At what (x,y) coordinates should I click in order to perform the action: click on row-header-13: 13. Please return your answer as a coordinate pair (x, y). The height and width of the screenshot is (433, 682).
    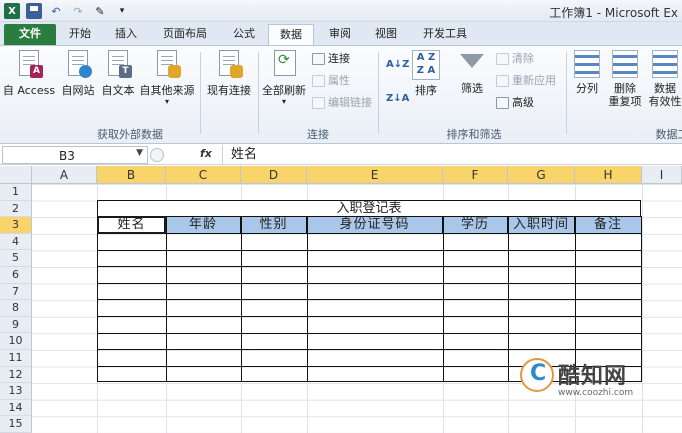
    Looking at the image, I should click on (16, 391).